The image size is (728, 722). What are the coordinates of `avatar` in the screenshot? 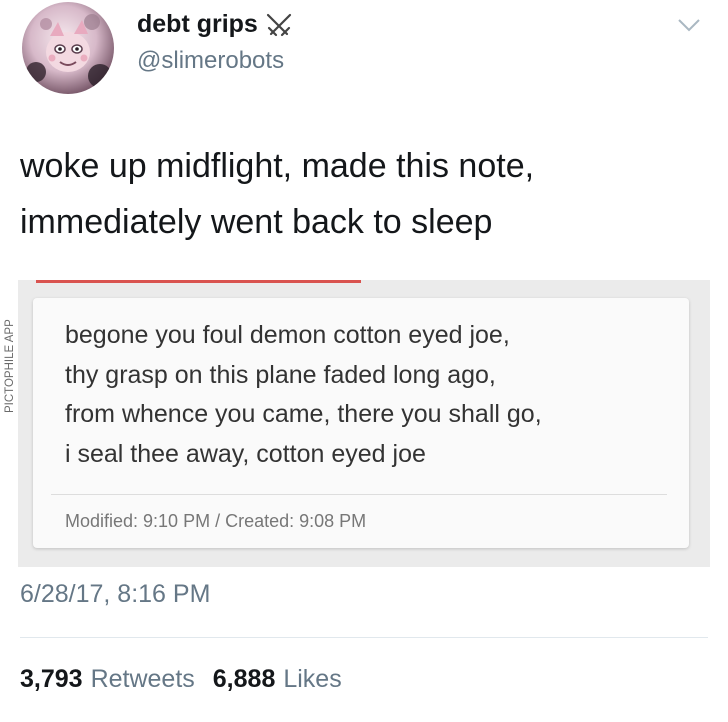 It's located at (68, 48).